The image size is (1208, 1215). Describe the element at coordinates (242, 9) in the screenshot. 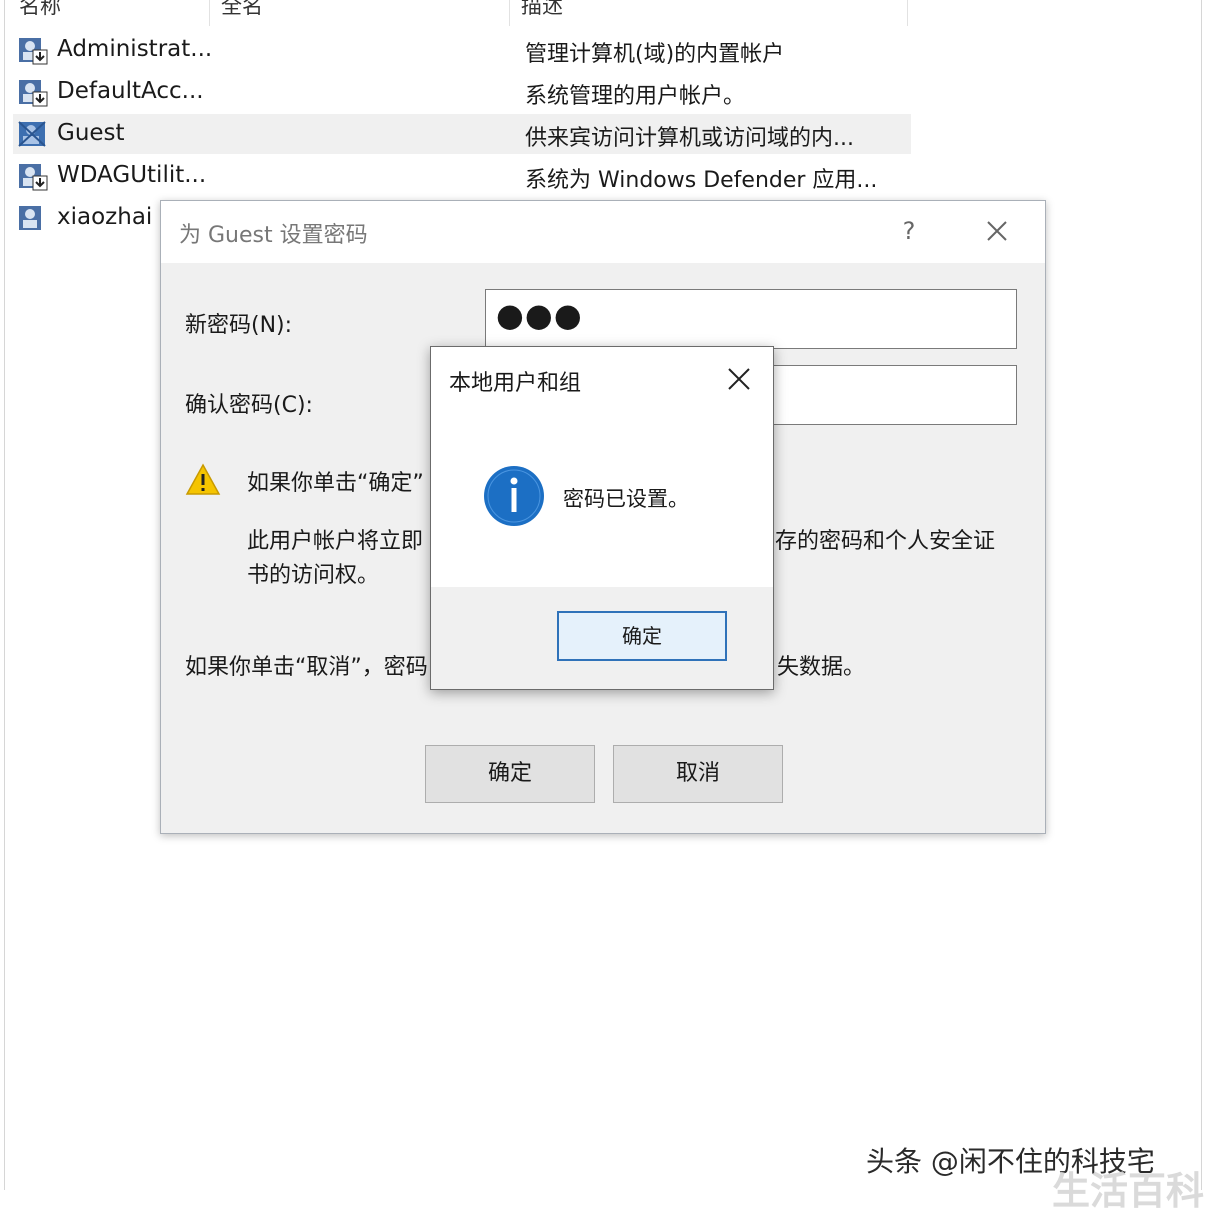

I see `column-header-fullname: 全名` at that location.